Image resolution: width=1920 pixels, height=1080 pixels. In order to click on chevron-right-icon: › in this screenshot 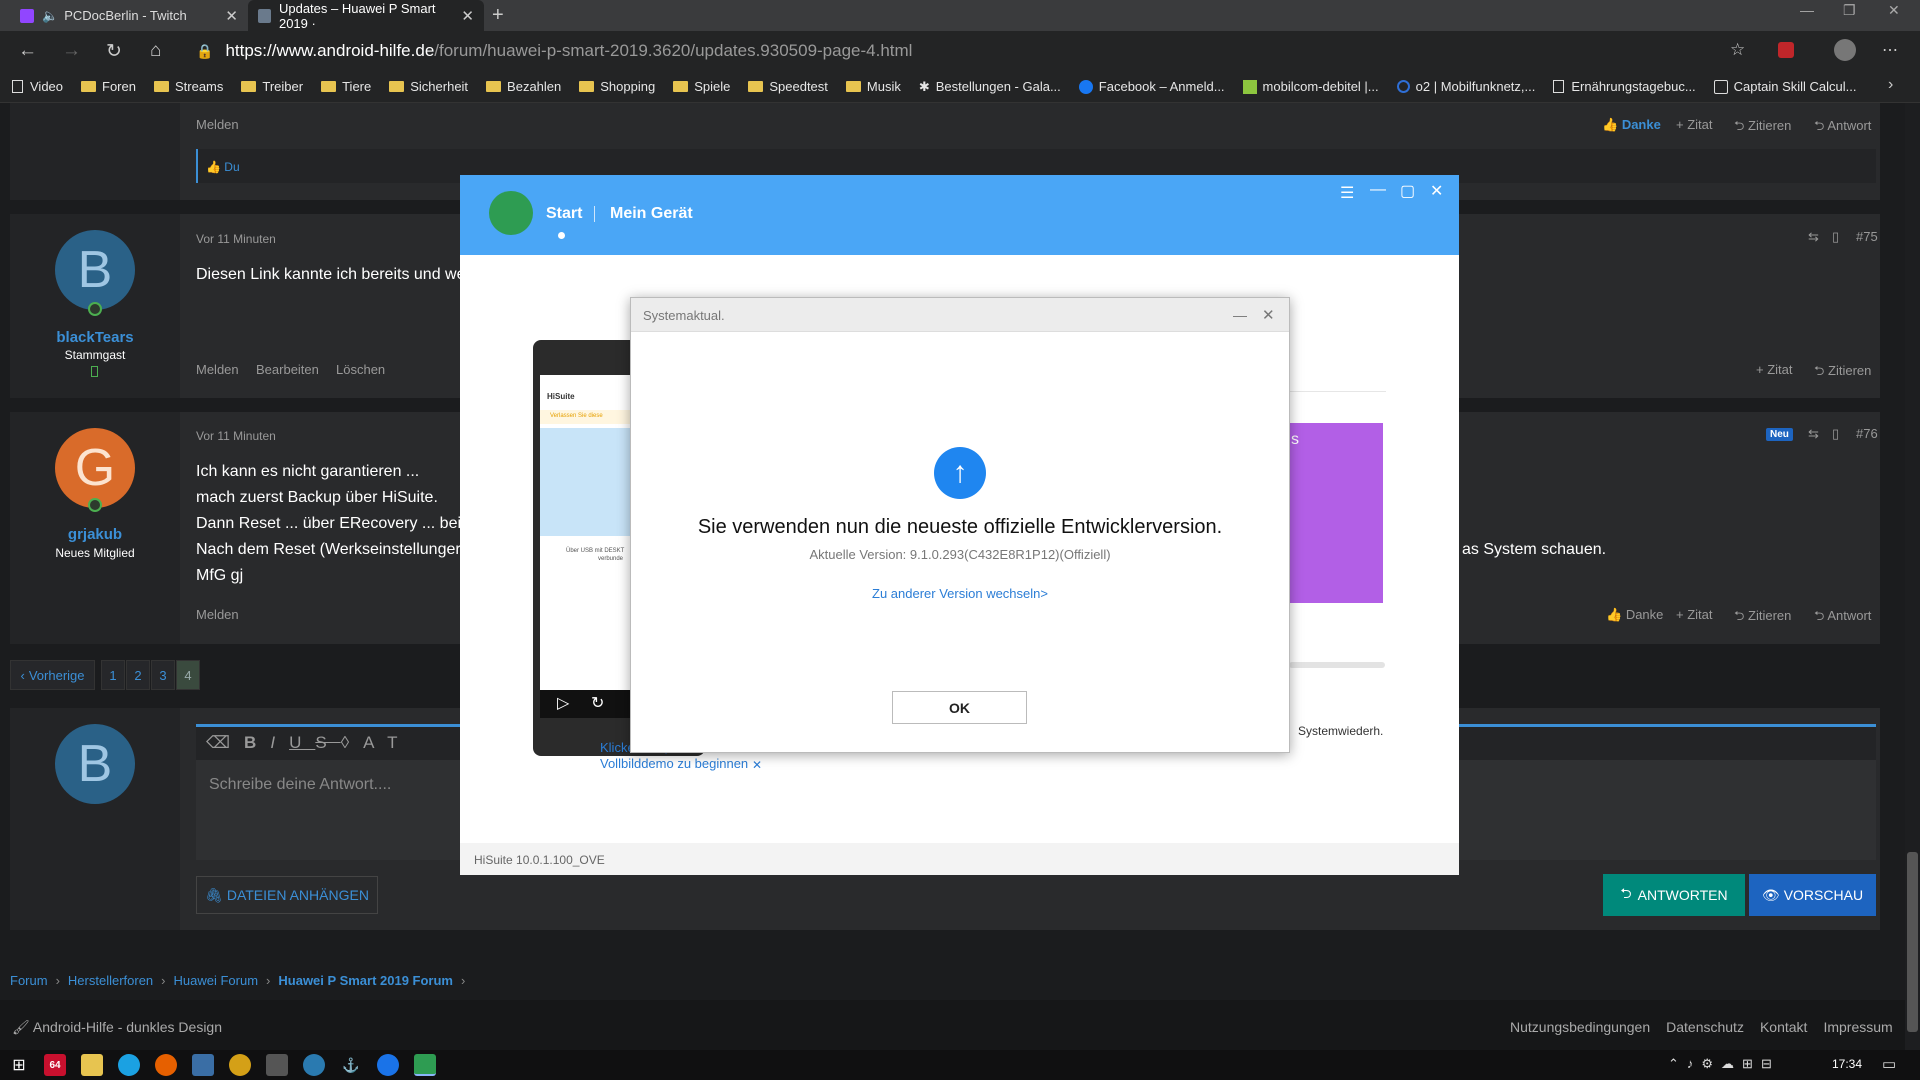, I will do `click(1890, 85)`.